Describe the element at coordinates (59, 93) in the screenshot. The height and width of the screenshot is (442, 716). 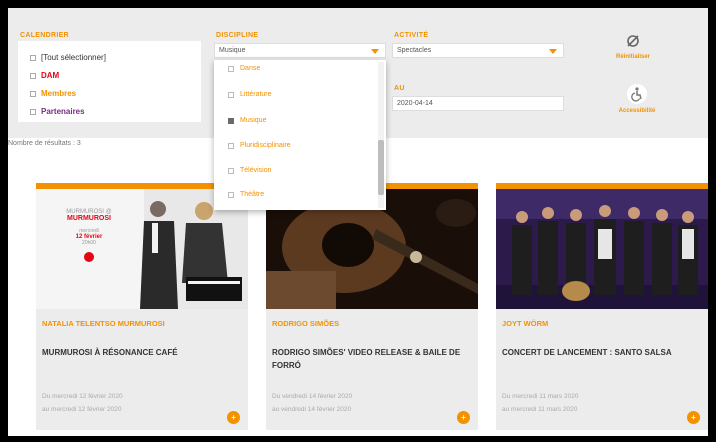
I see `calendar-item-label: Membres` at that location.